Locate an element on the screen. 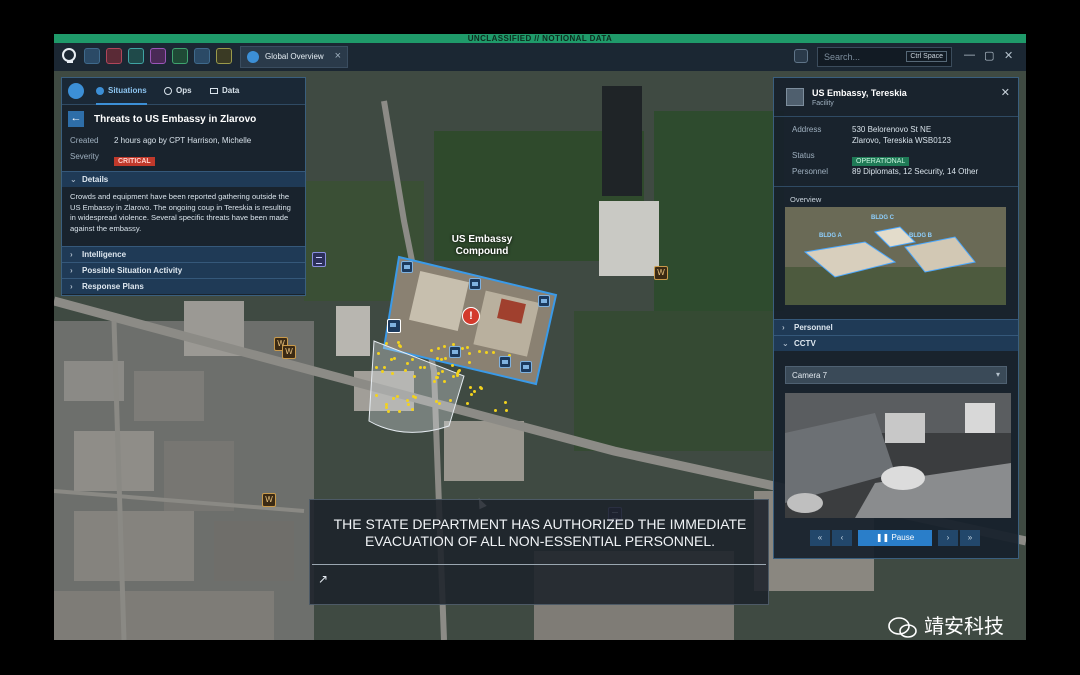 This screenshot has width=1080, height=675. camera-marker-selected is located at coordinates (394, 326).